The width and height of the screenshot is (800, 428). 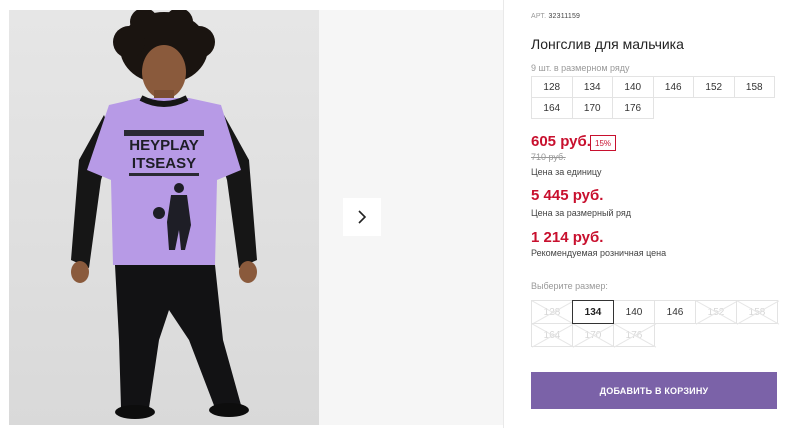 What do you see at coordinates (673, 87) in the screenshot?
I see `pack-size-cell: 146` at bounding box center [673, 87].